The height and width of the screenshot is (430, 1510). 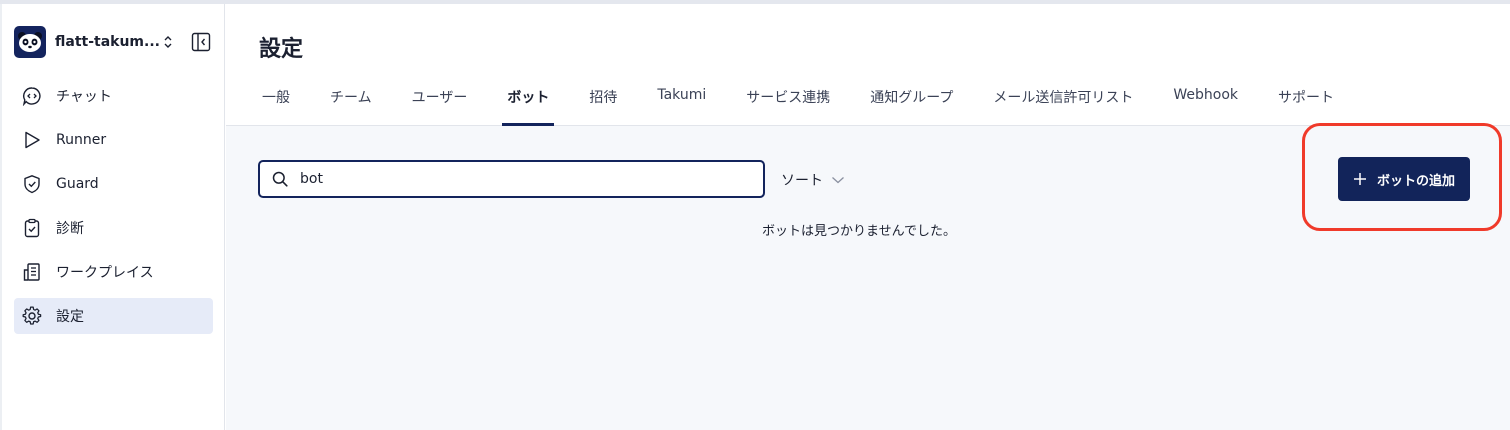 What do you see at coordinates (528, 100) in the screenshot?
I see `tab-bots: ボット` at bounding box center [528, 100].